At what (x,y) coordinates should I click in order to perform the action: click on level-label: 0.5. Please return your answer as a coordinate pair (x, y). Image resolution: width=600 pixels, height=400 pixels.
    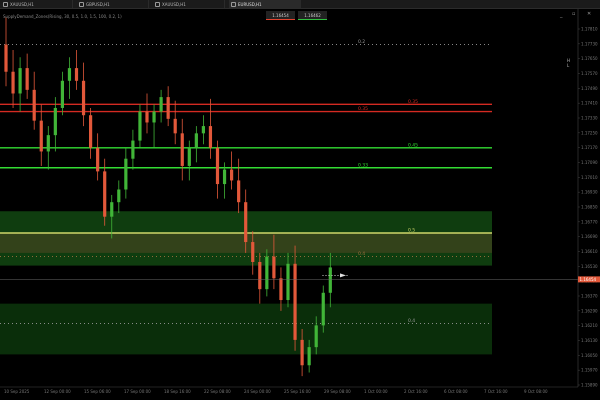
    Looking at the image, I should click on (411, 230).